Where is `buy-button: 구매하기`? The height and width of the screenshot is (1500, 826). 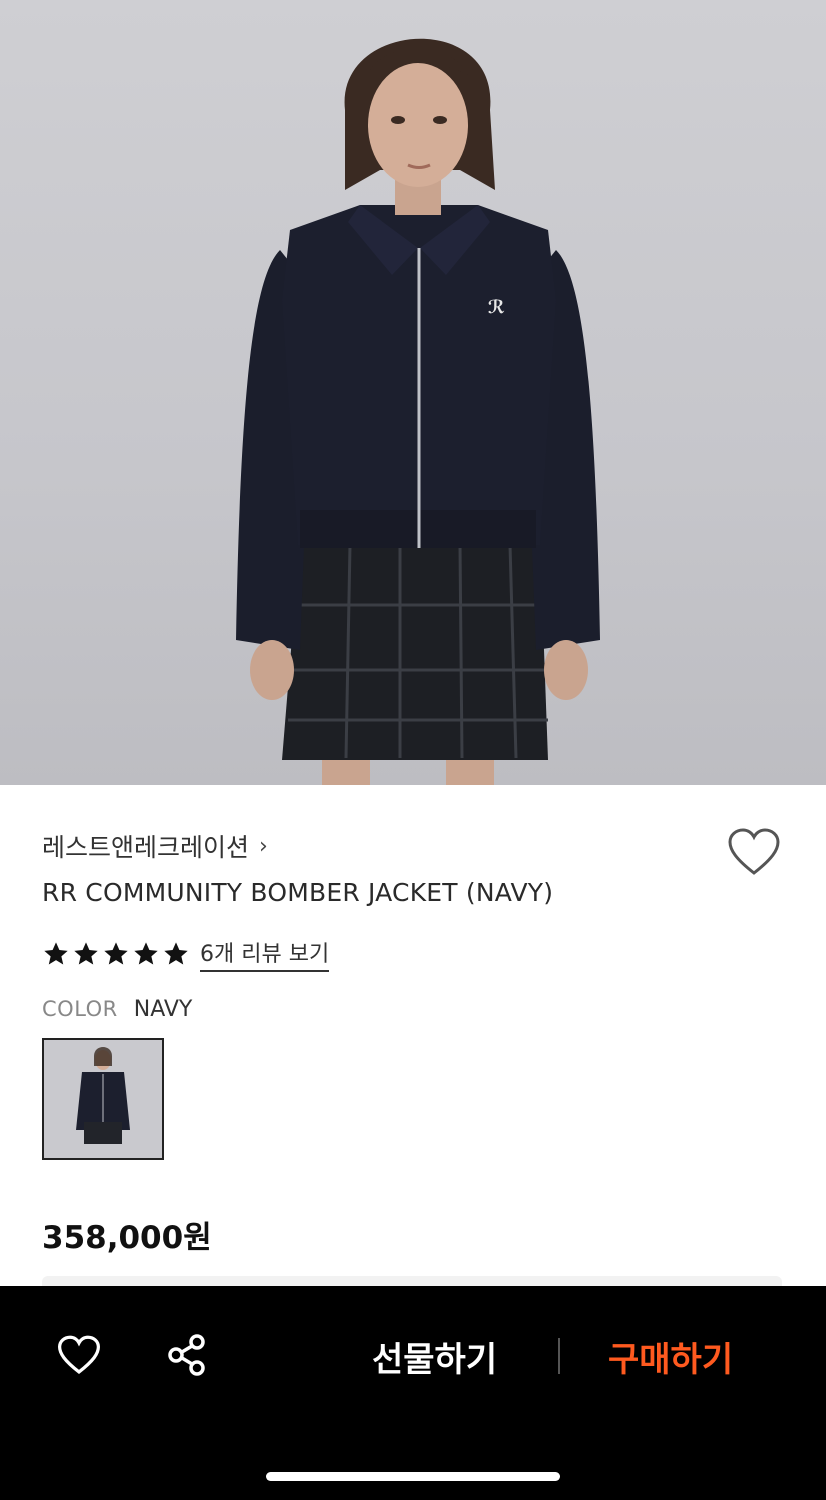 buy-button: 구매하기 is located at coordinates (670, 1356).